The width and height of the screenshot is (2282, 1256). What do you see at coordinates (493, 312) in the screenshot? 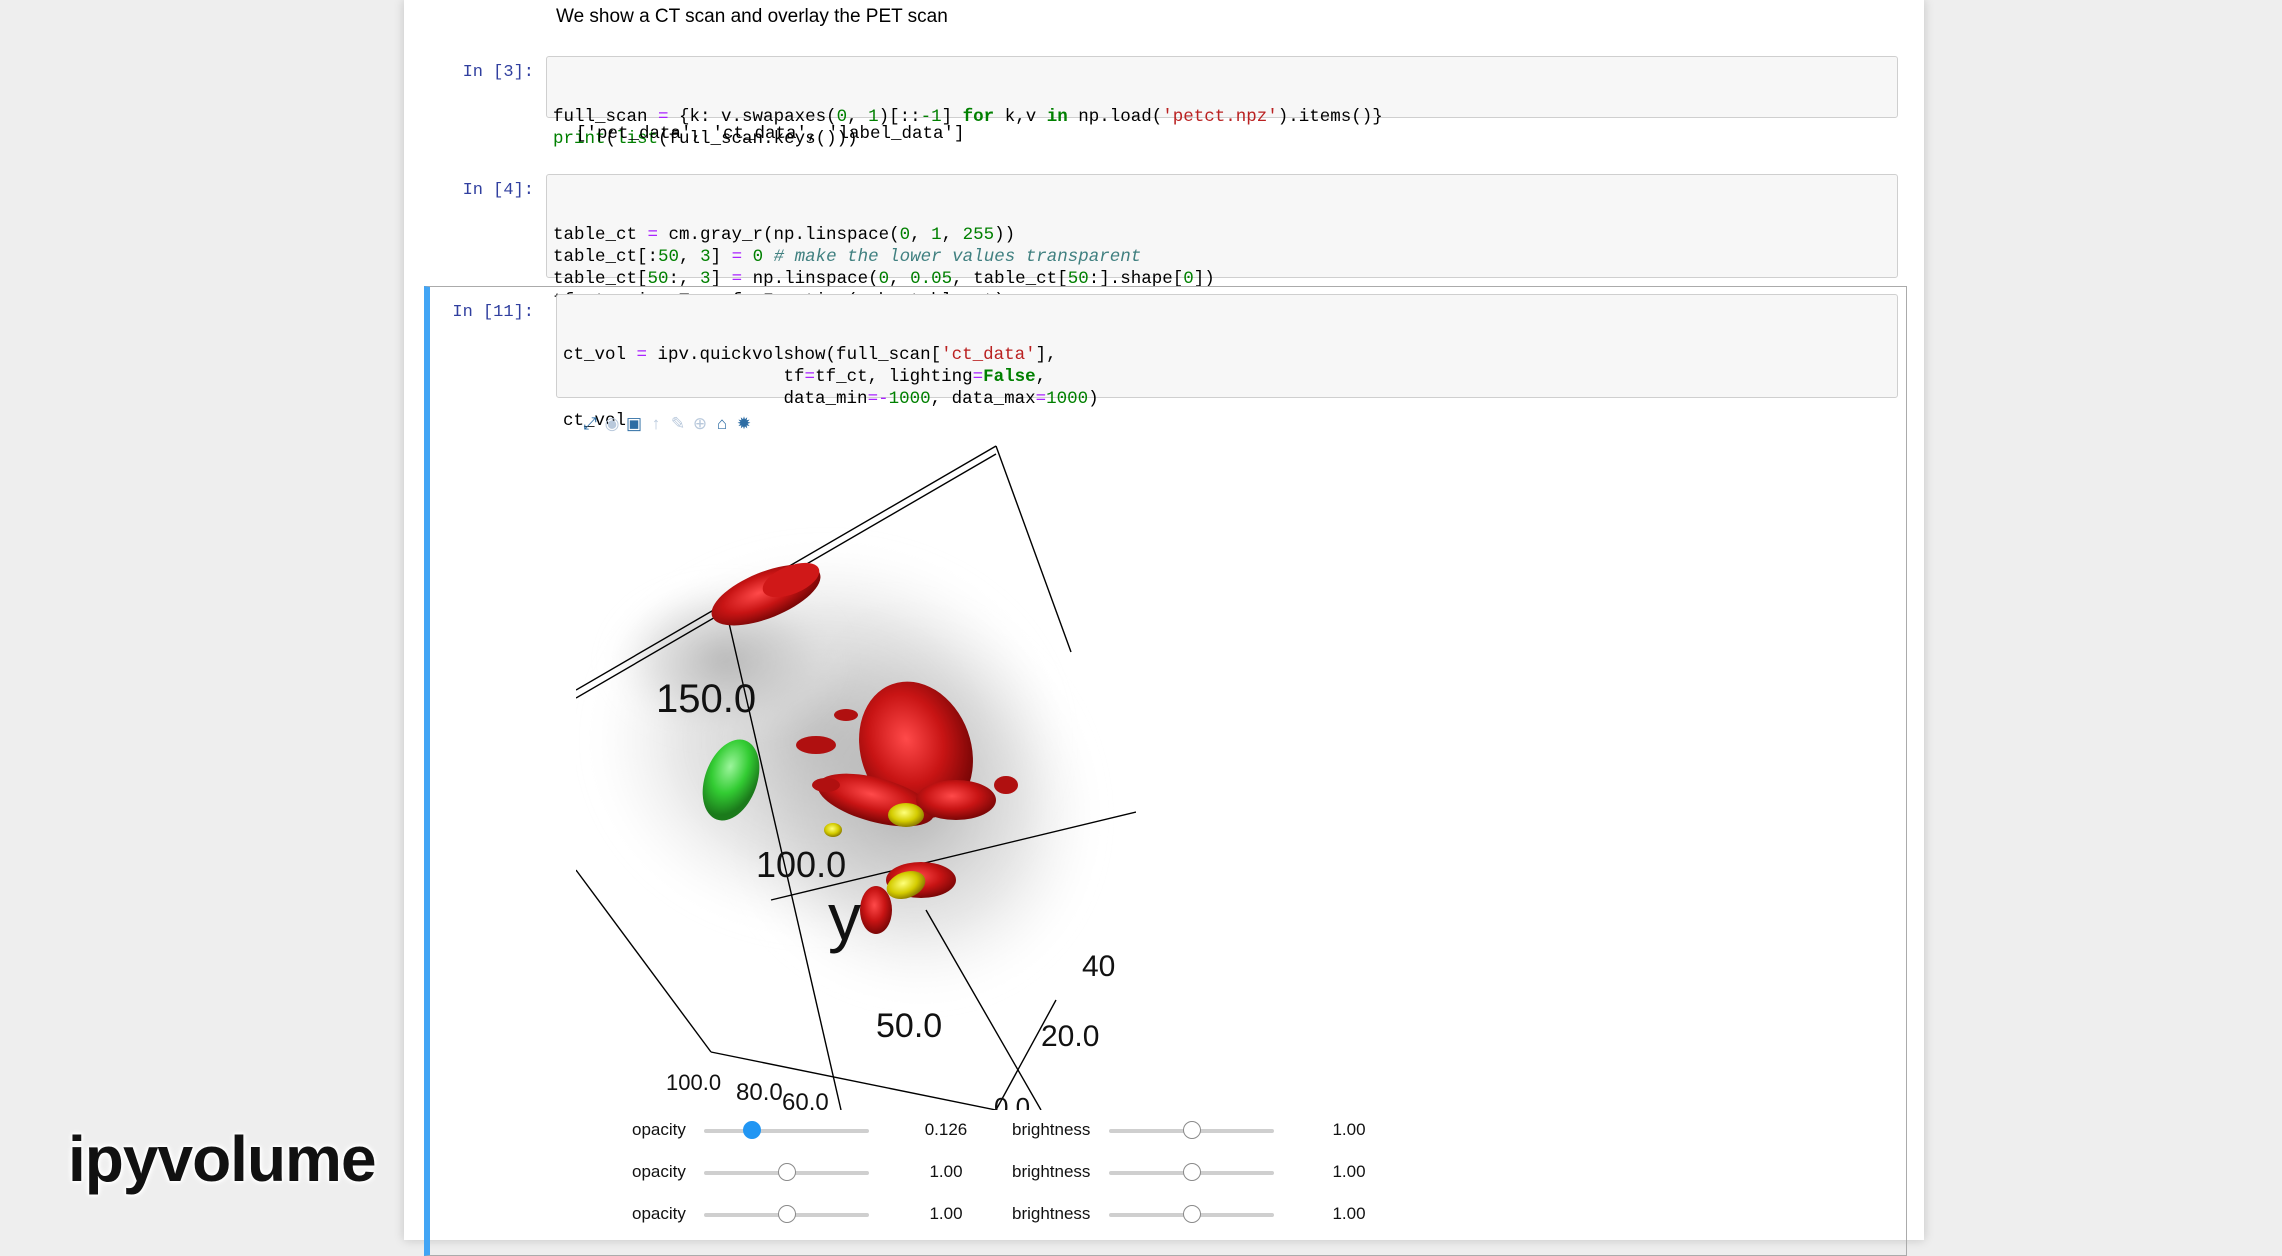
I see `cell-11-prompt: In [11]:` at bounding box center [493, 312].